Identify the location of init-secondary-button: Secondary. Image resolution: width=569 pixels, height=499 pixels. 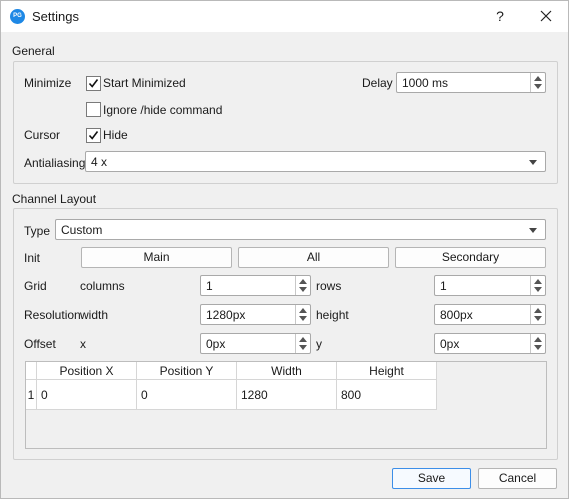
(470, 257).